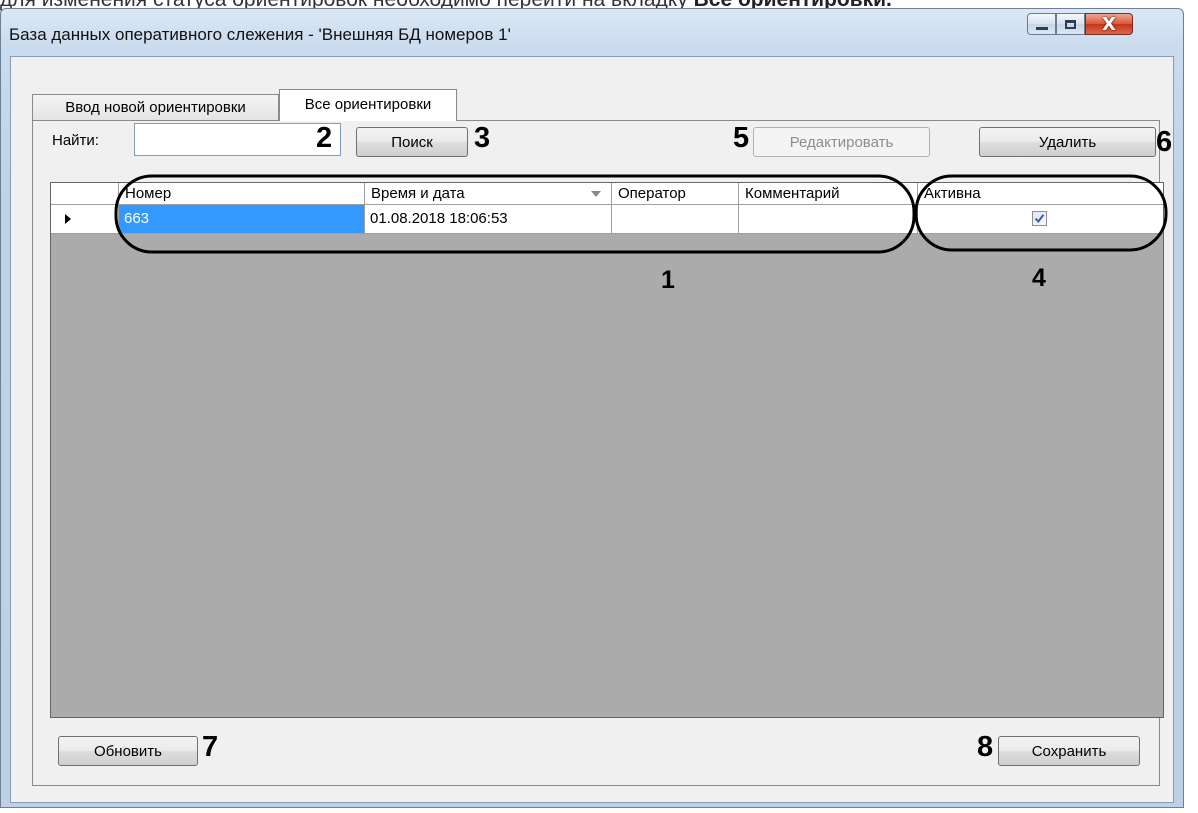 The image size is (1198, 813). Describe the element at coordinates (1039, 278) in the screenshot. I see `marker-4: 4` at that location.